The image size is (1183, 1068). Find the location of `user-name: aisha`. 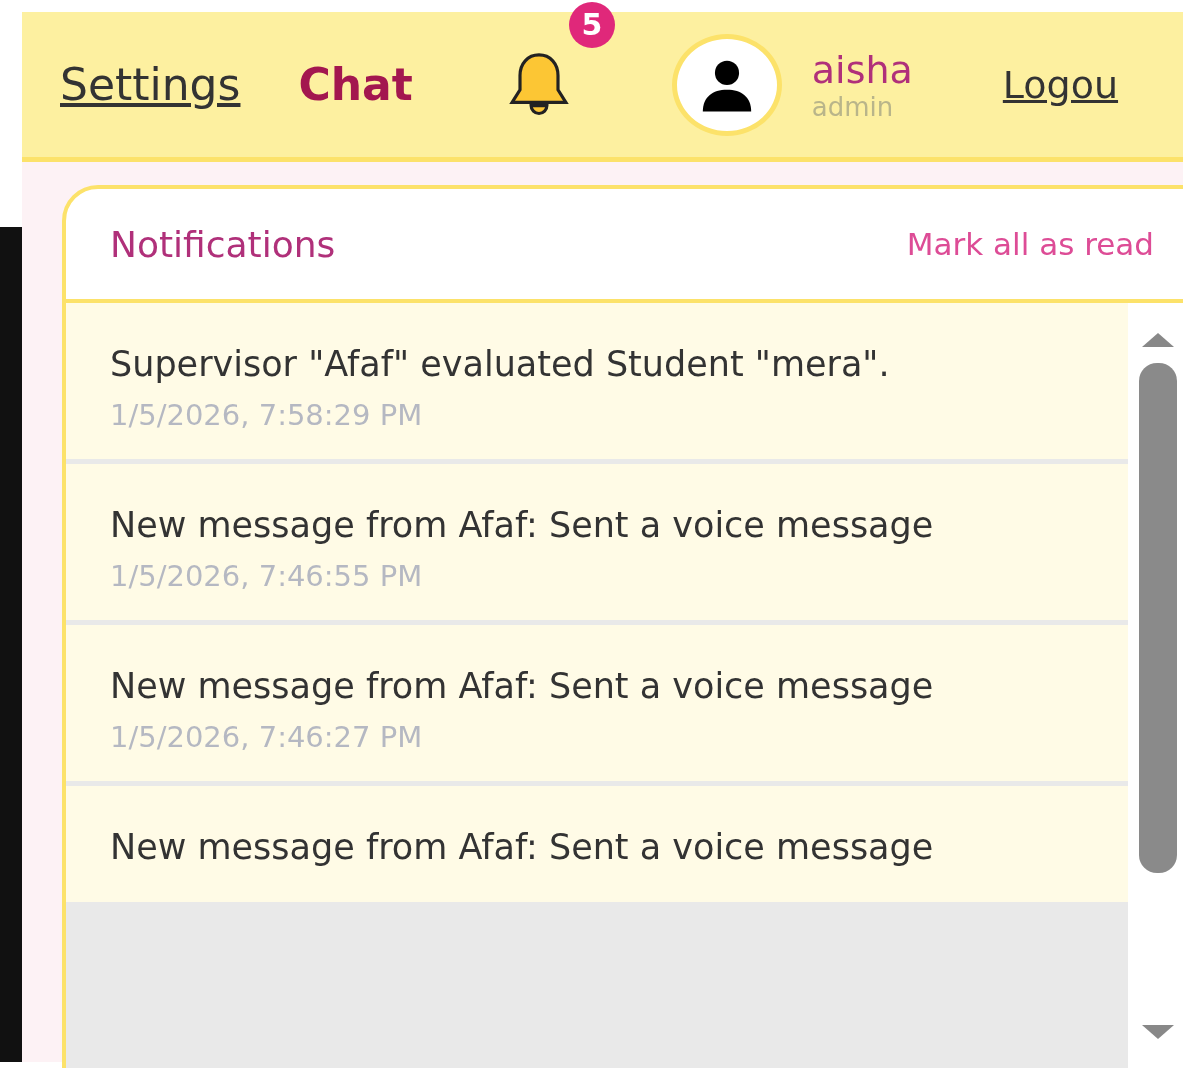

user-name: aisha is located at coordinates (862, 69).